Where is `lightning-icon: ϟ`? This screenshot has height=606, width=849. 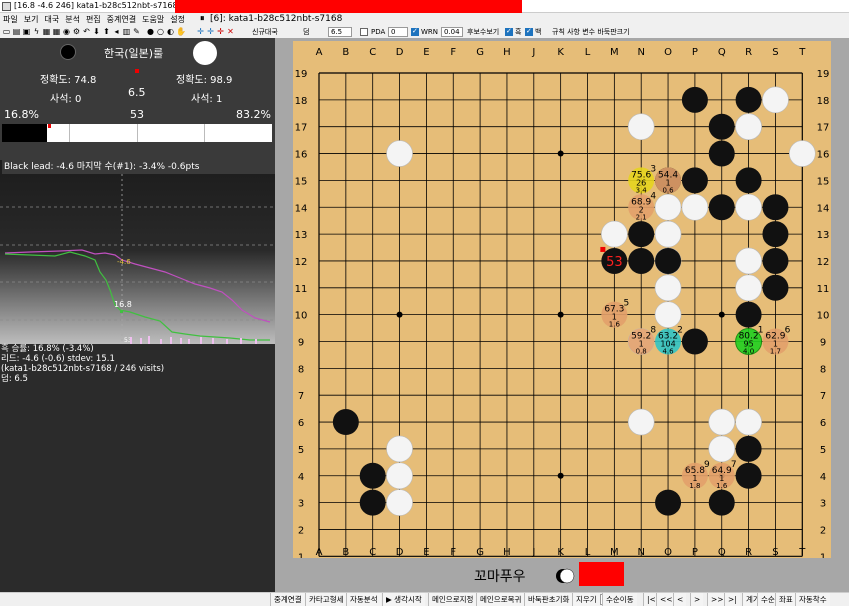 lightning-icon: ϟ is located at coordinates (36, 31).